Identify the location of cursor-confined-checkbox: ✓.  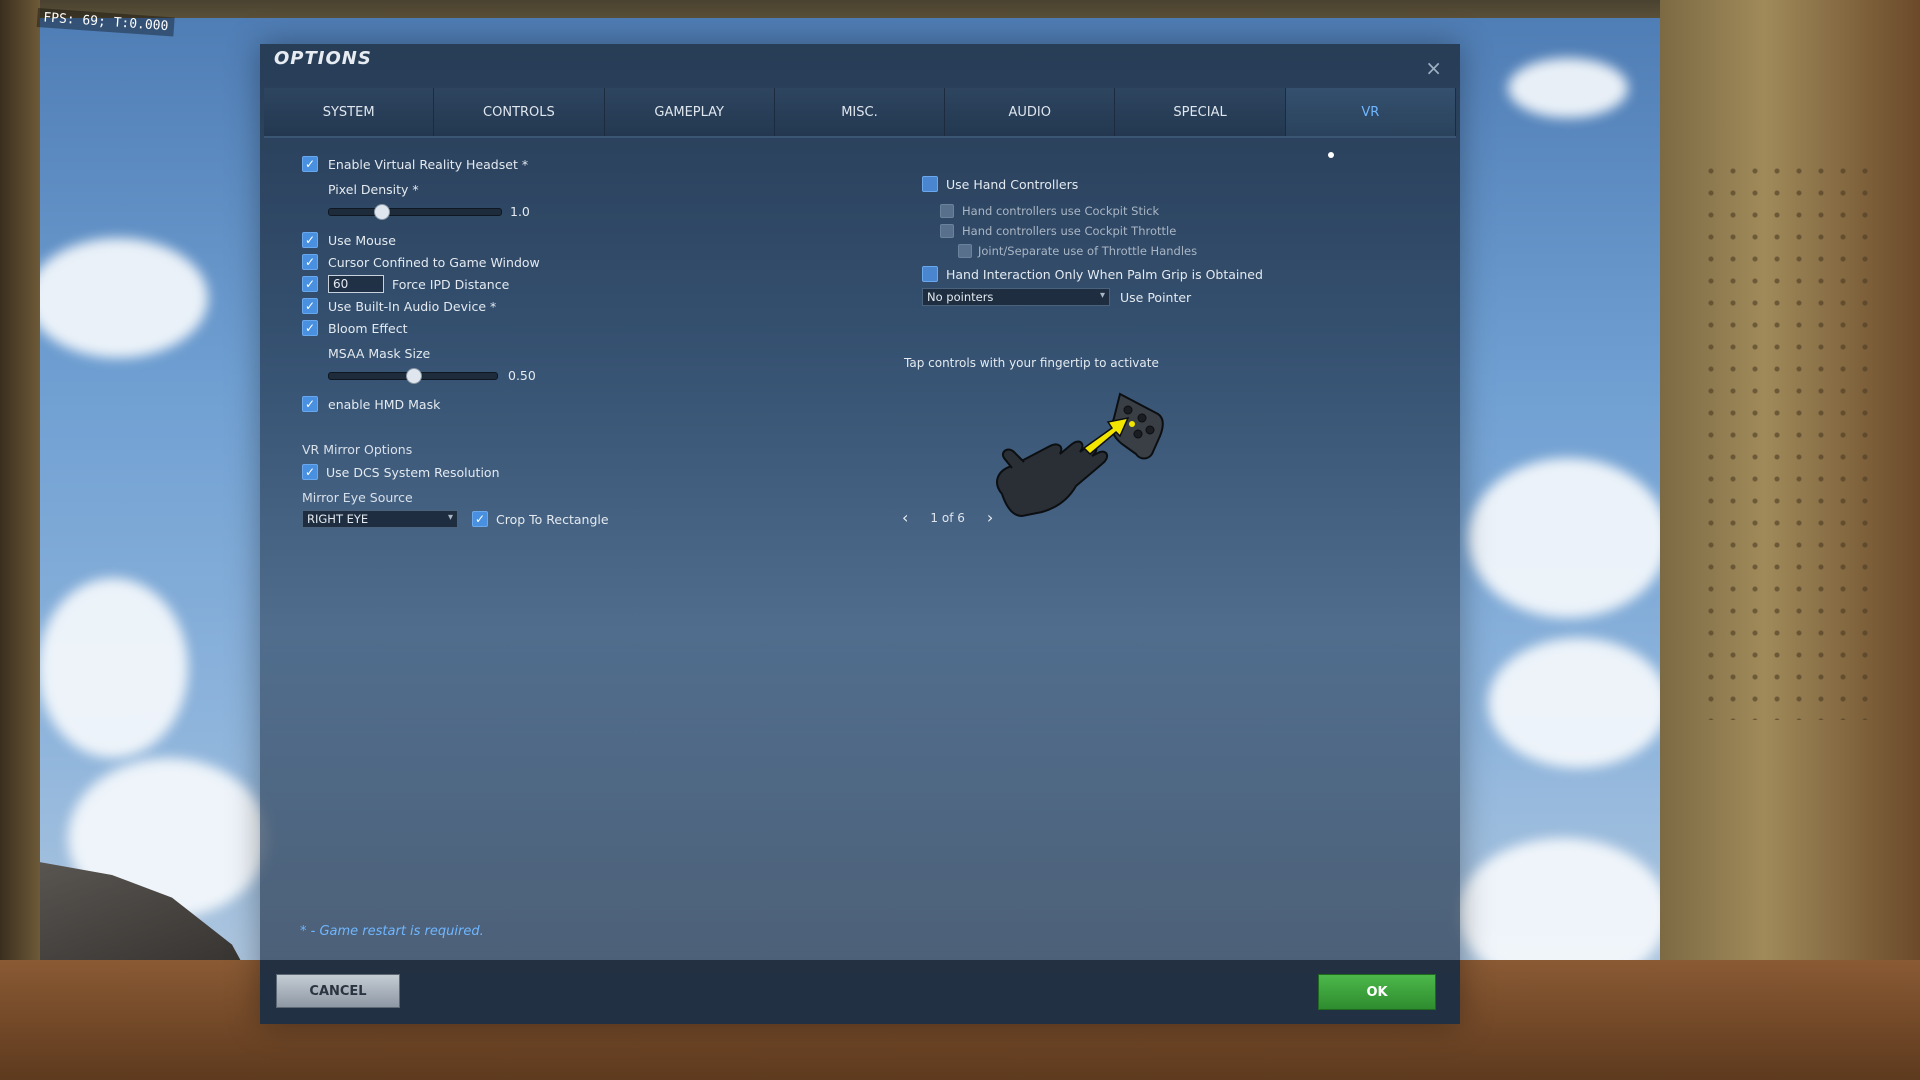
(310, 262).